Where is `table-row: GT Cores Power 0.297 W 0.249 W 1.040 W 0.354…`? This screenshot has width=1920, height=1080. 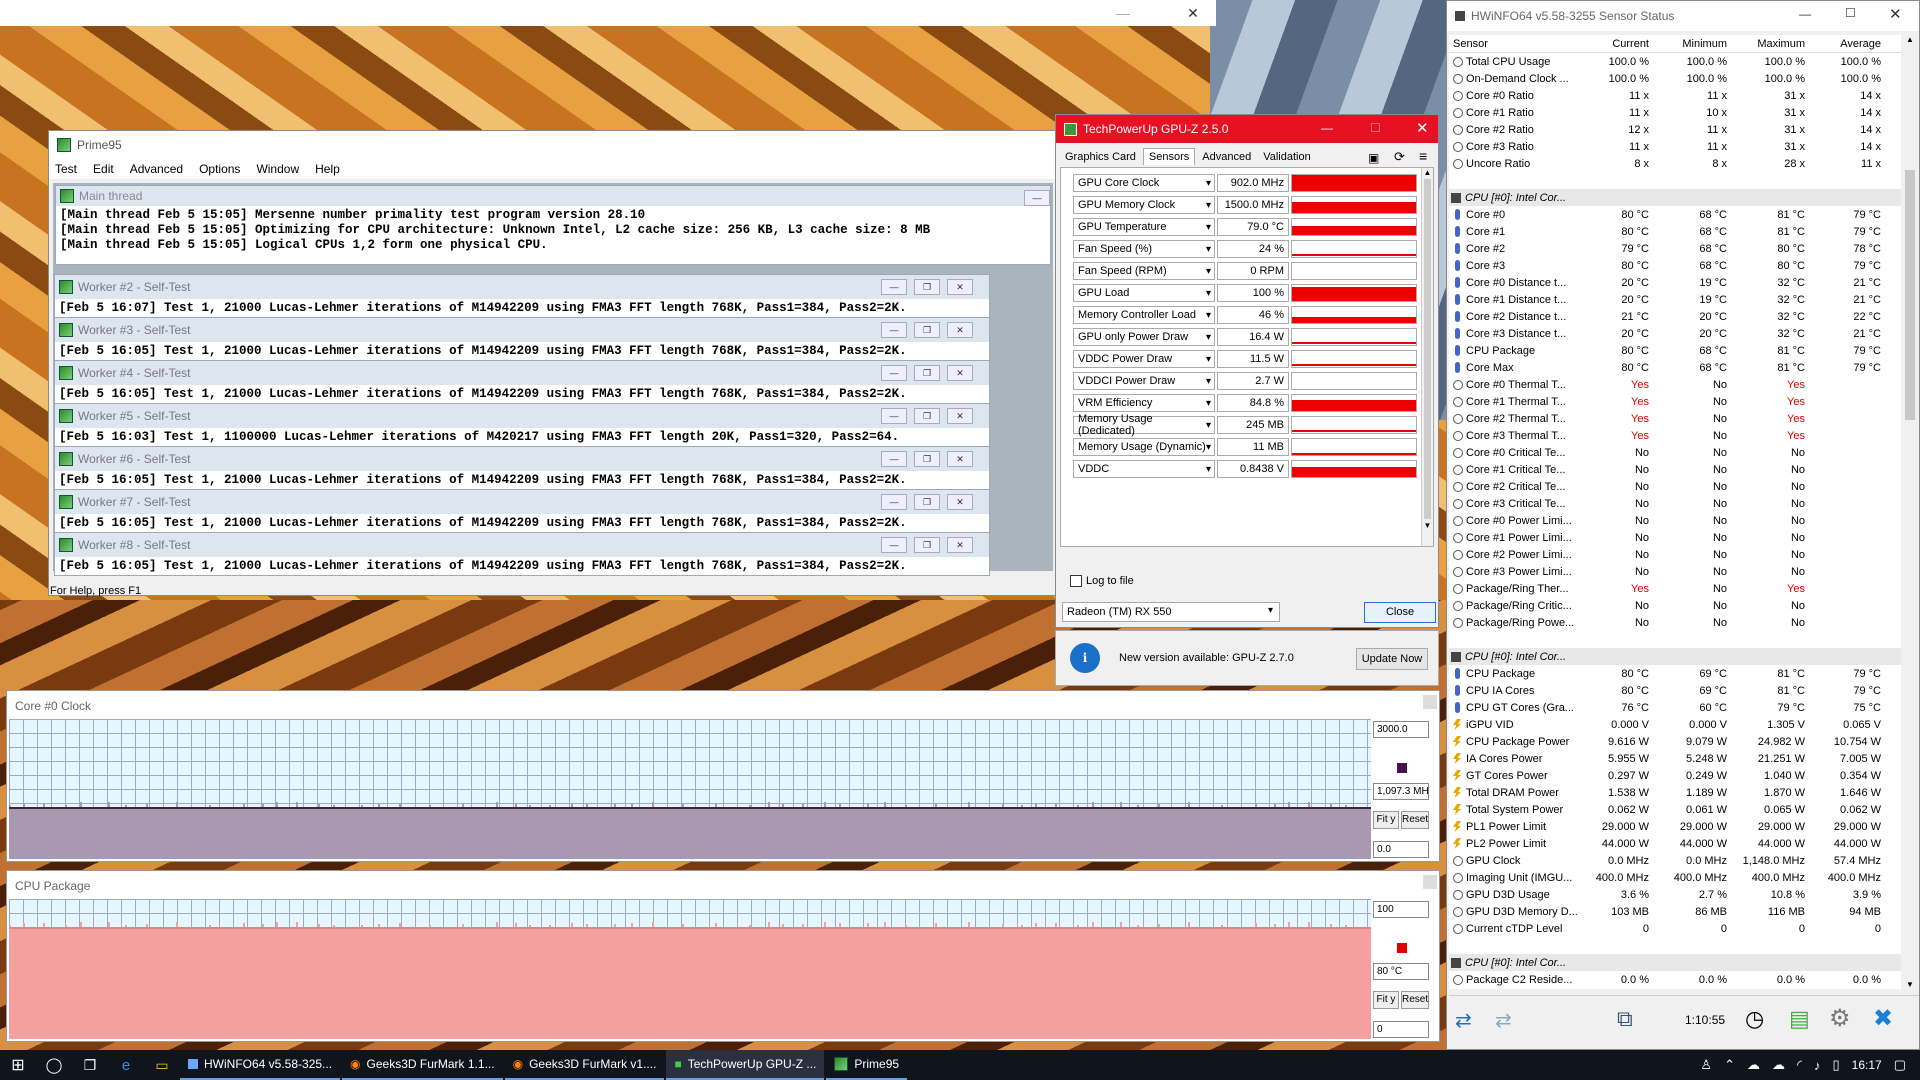
table-row: GT Cores Power 0.297 W 0.249 W 1.040 W 0.354… is located at coordinates (1675, 775).